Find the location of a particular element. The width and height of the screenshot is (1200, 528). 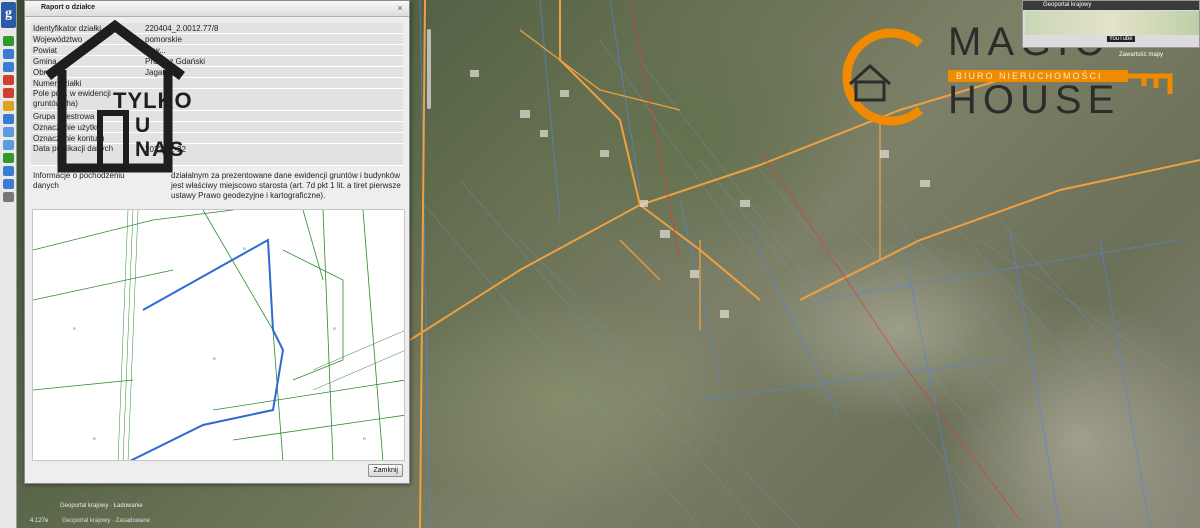

geoportal-logo: g is located at coordinates (8, 15).